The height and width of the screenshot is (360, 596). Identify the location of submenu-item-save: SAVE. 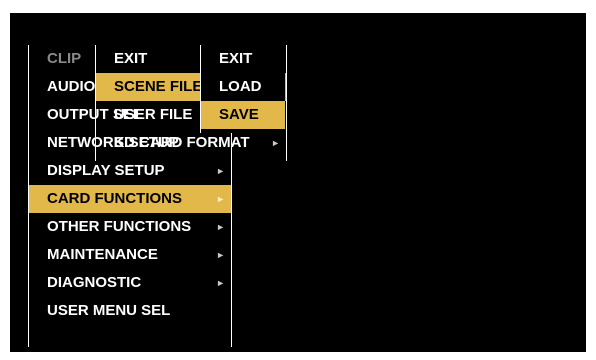
(243, 115).